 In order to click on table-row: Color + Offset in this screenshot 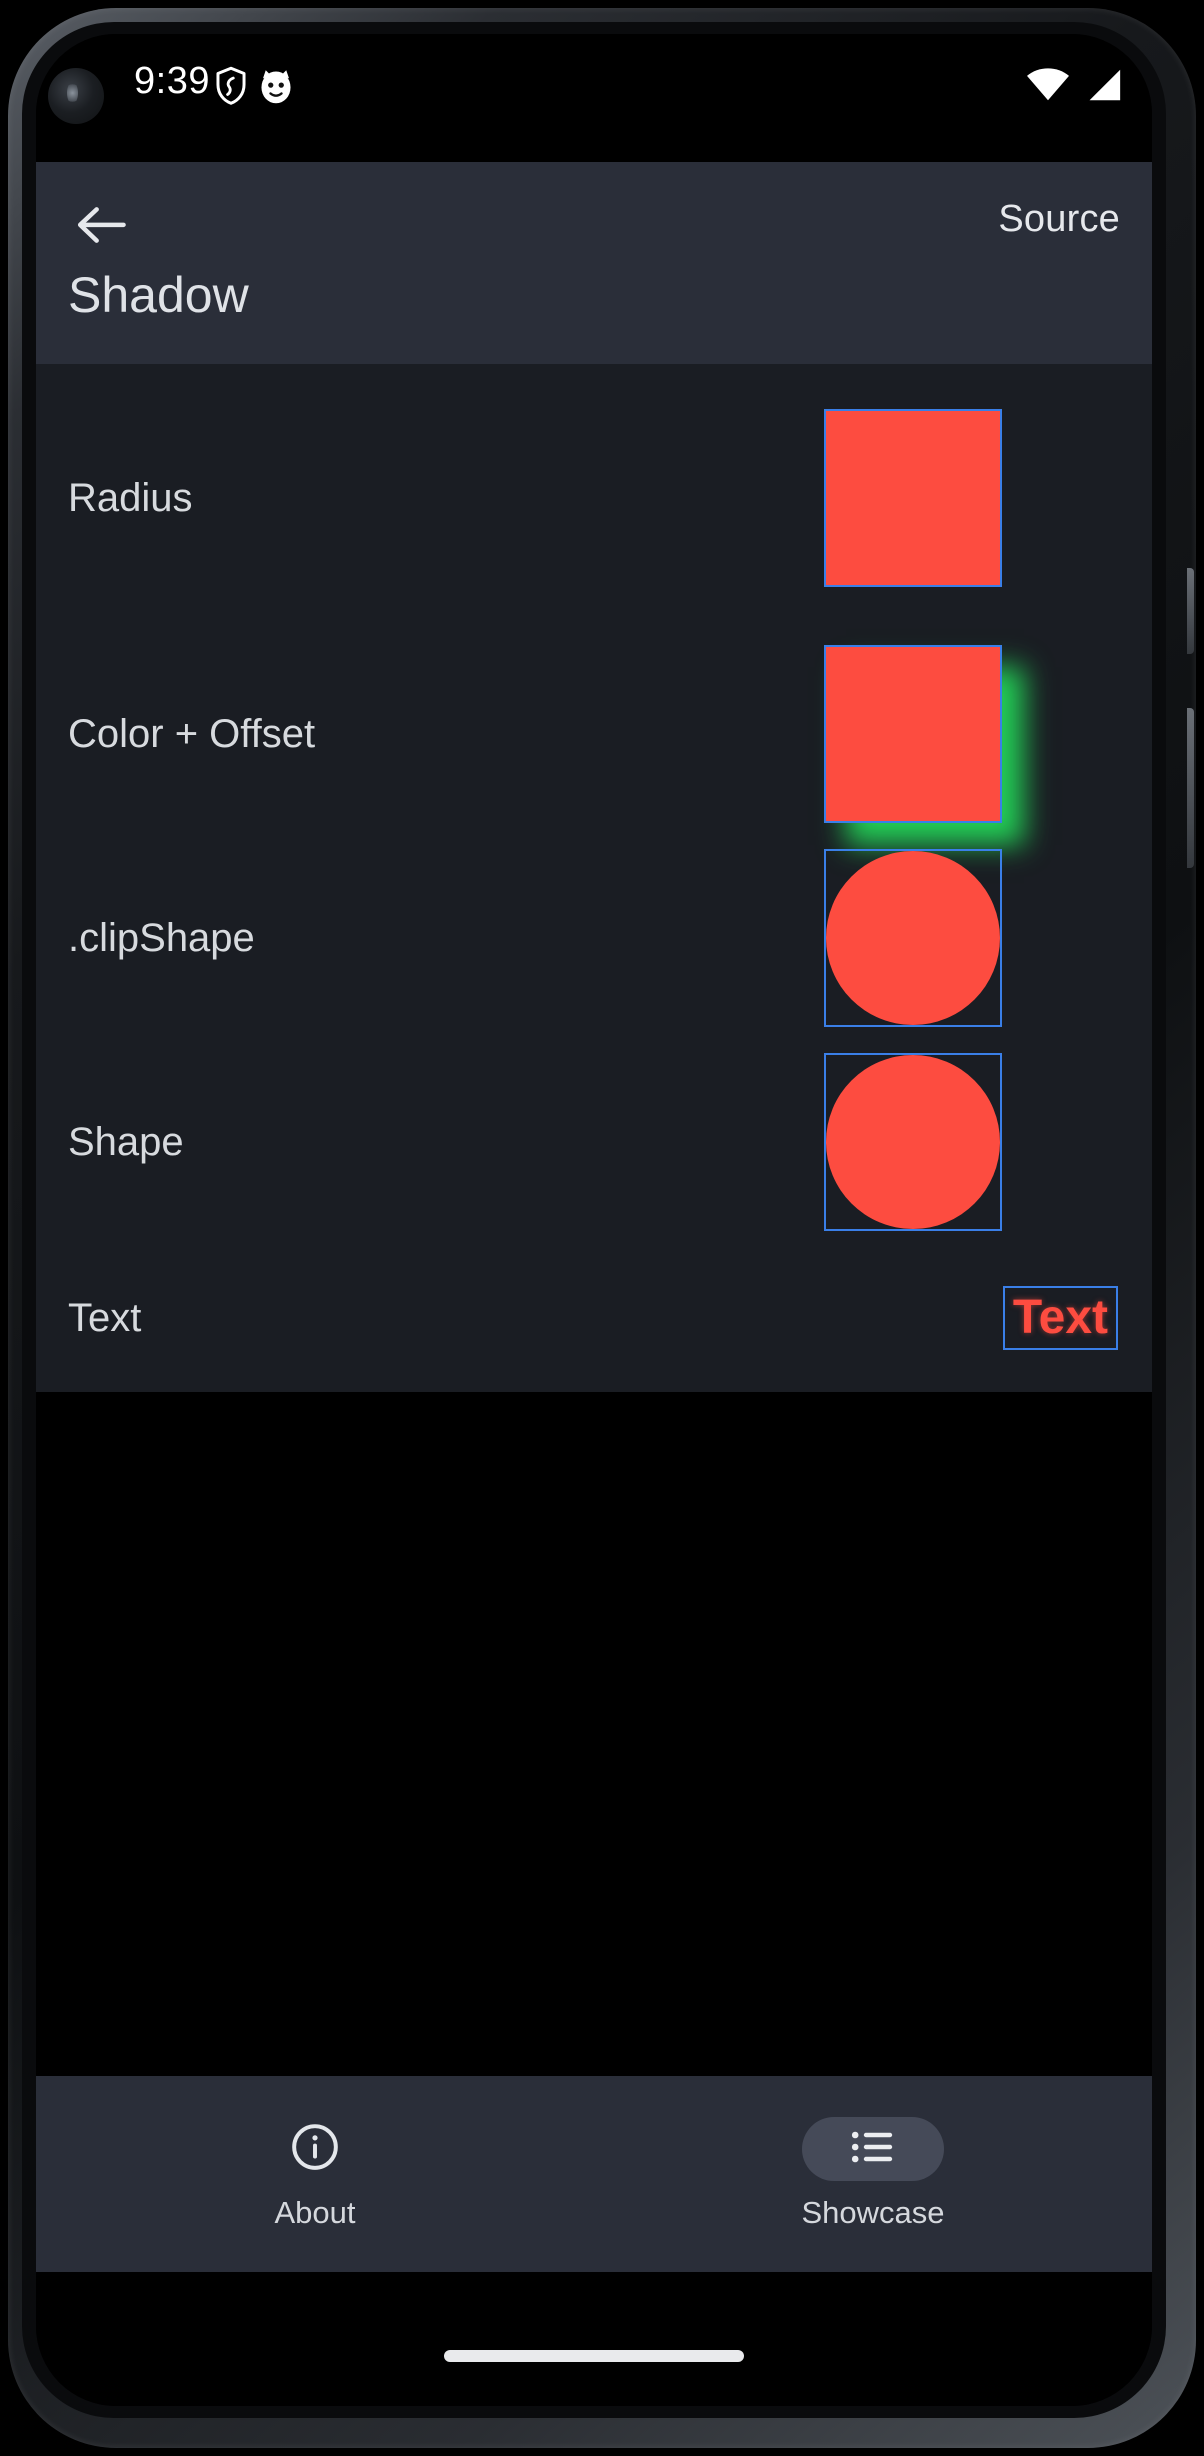, I will do `click(594, 734)`.